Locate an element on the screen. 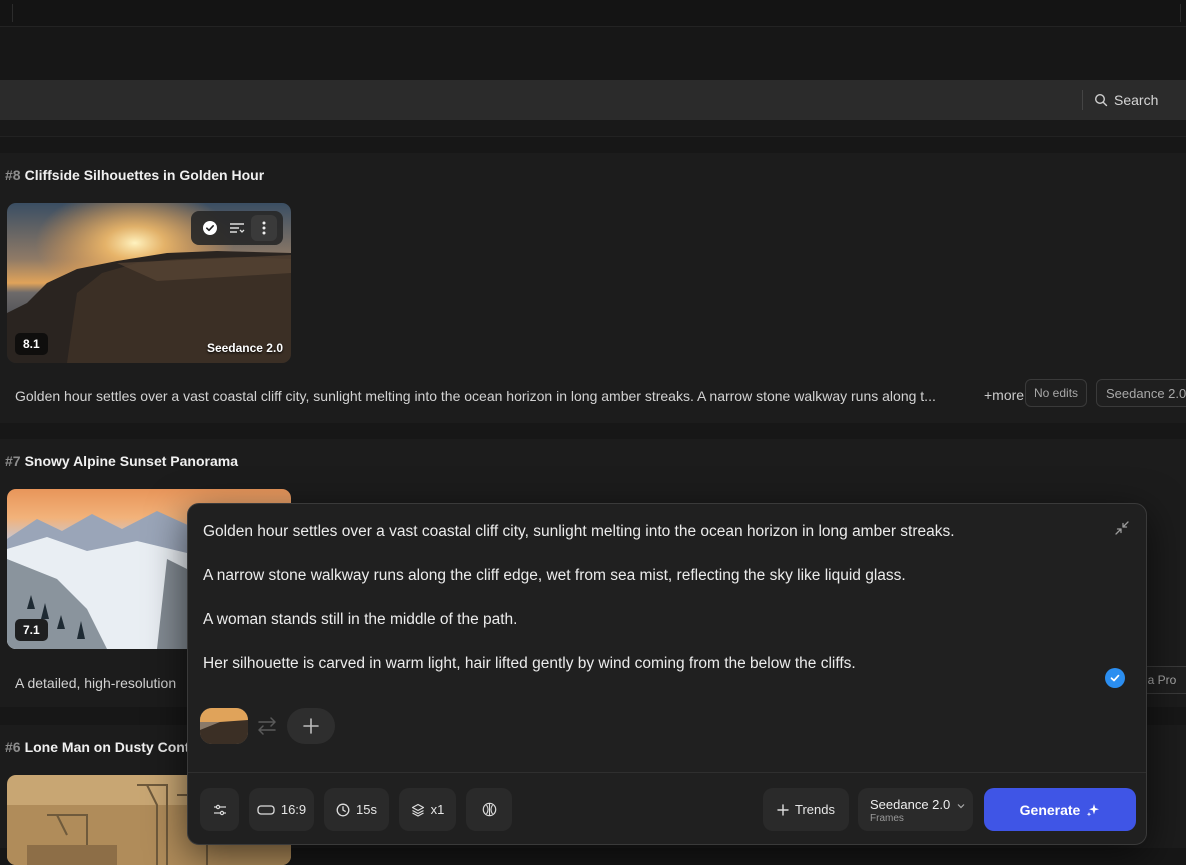  select-button is located at coordinates (210, 228).